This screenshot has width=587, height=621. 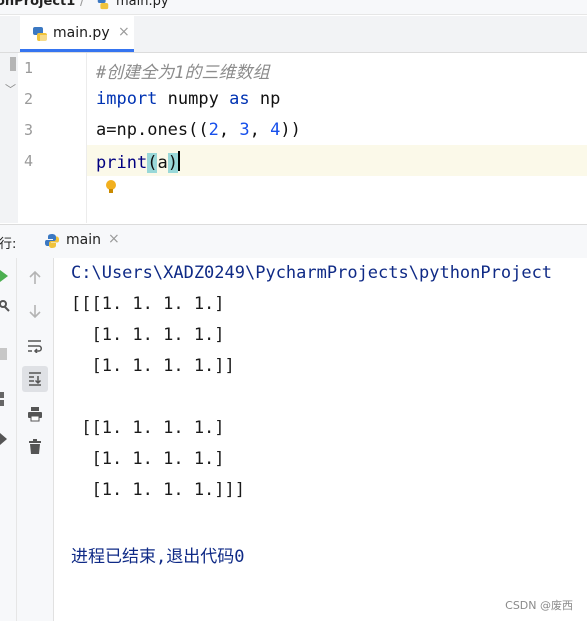 I want to click on chevron-down-icon: ﹀, so click(x=10, y=89).